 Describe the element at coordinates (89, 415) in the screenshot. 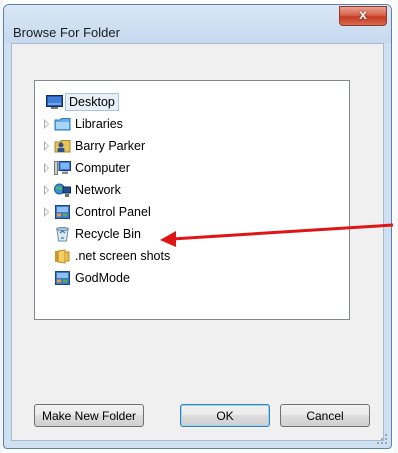

I see `make-new-folder-button: Make New Folder` at that location.